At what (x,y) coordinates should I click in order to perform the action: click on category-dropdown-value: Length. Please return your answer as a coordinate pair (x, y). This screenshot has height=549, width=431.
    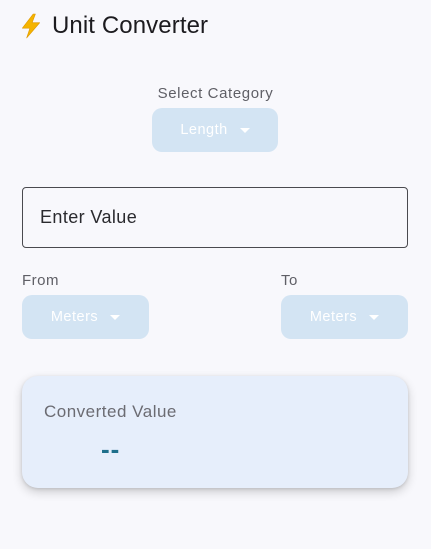
    Looking at the image, I should click on (204, 130).